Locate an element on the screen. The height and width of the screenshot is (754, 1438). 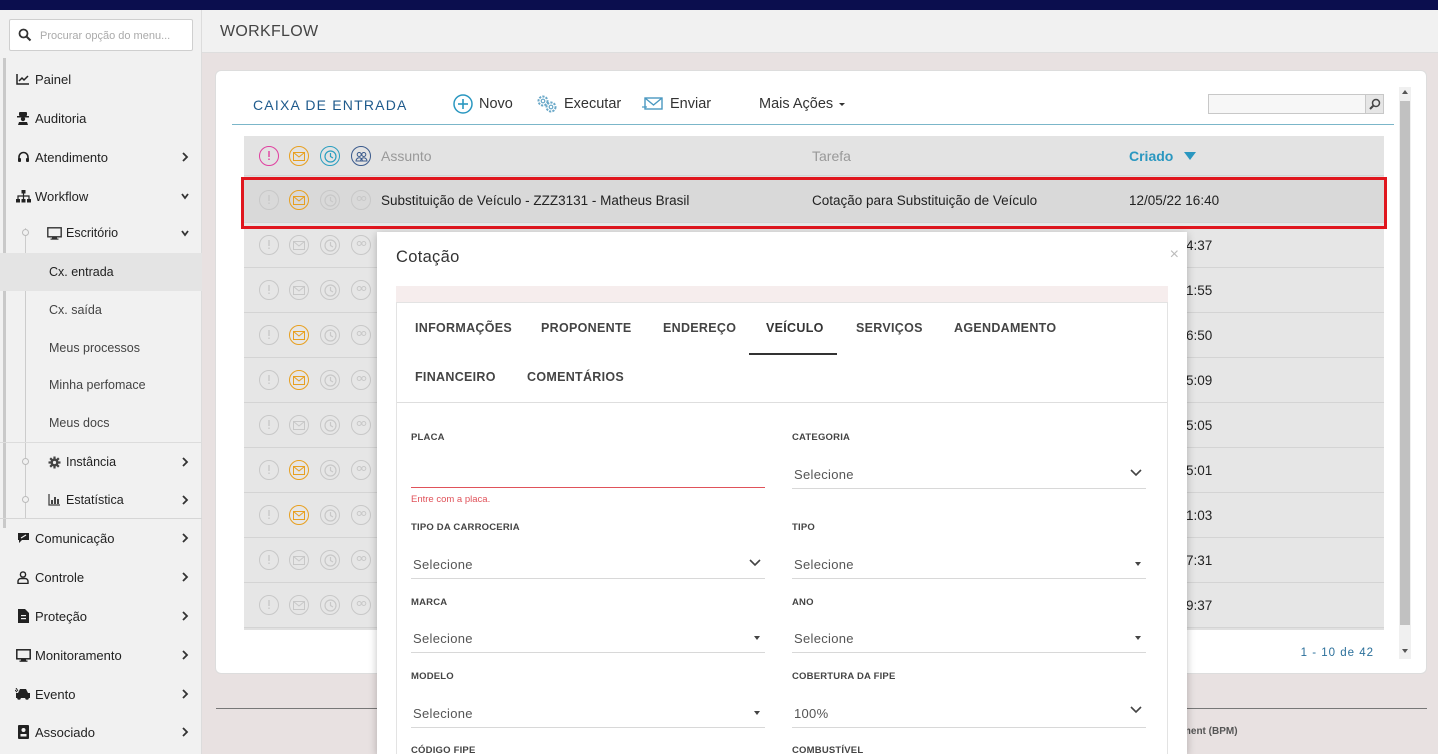
sidebar-item-estatistica: Estatística is located at coordinates (101, 500).